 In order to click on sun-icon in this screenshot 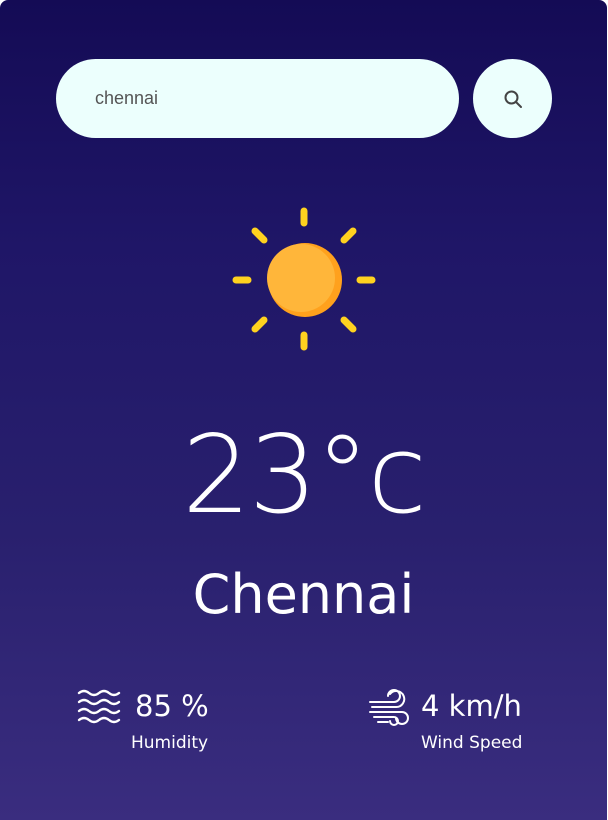, I will do `click(304, 279)`.